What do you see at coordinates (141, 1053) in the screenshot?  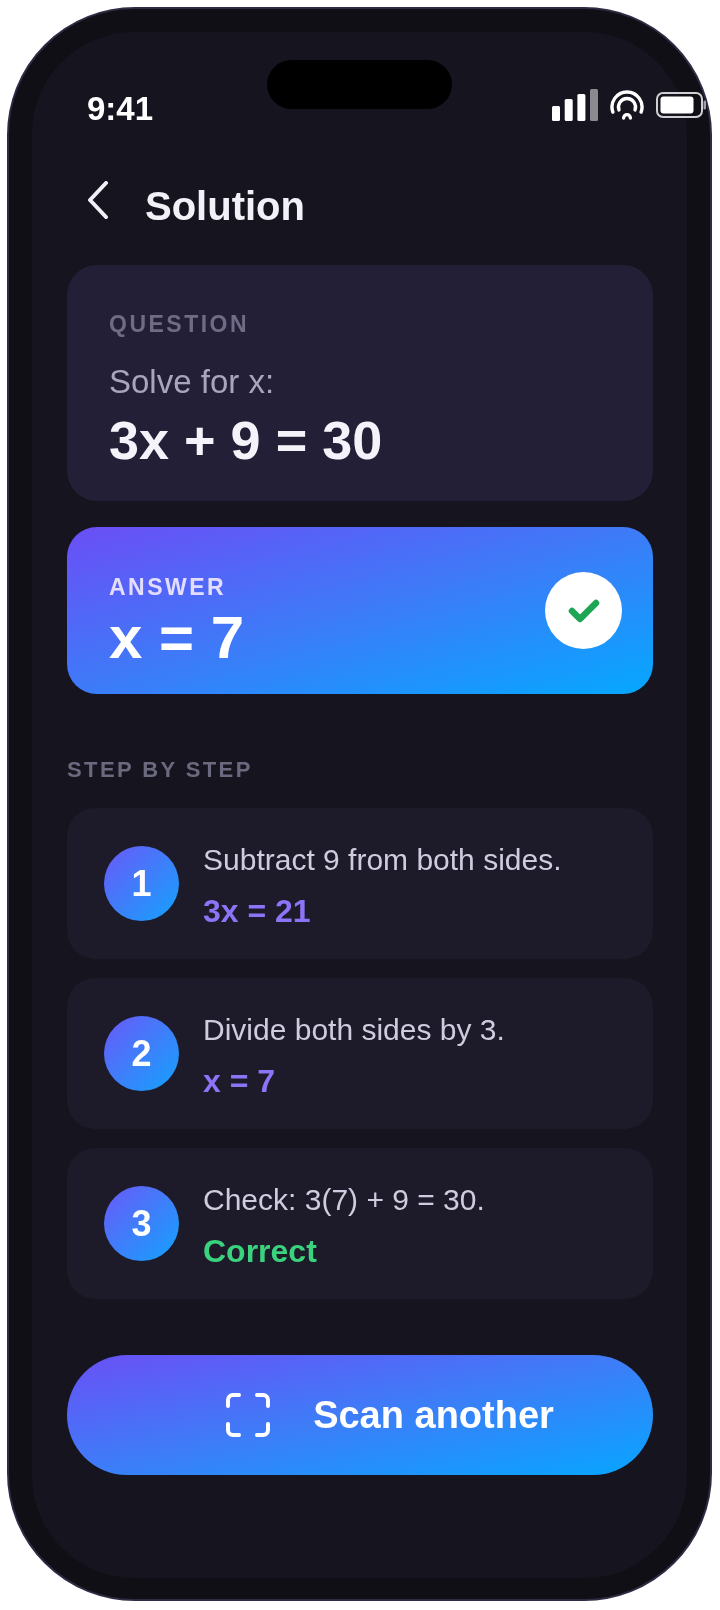 I see `step-number: 2` at bounding box center [141, 1053].